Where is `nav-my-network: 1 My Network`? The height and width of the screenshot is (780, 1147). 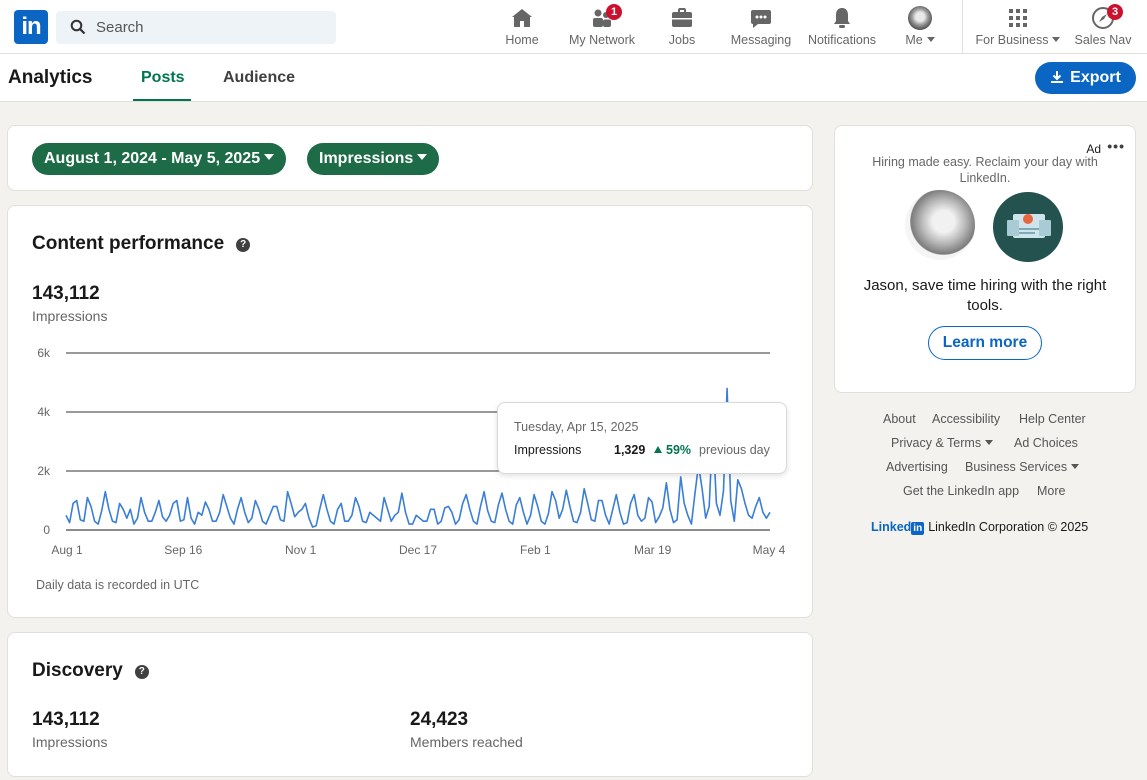
nav-my-network: 1 My Network is located at coordinates (602, 27).